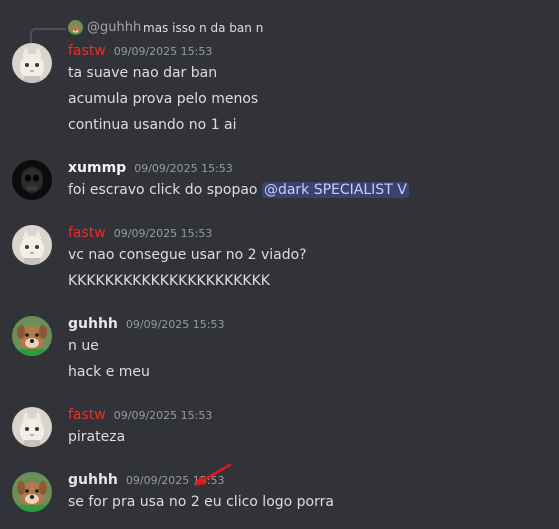 This screenshot has height=529, width=559. What do you see at coordinates (143, 73) in the screenshot?
I see `message-text: ta suave nao dar ban` at bounding box center [143, 73].